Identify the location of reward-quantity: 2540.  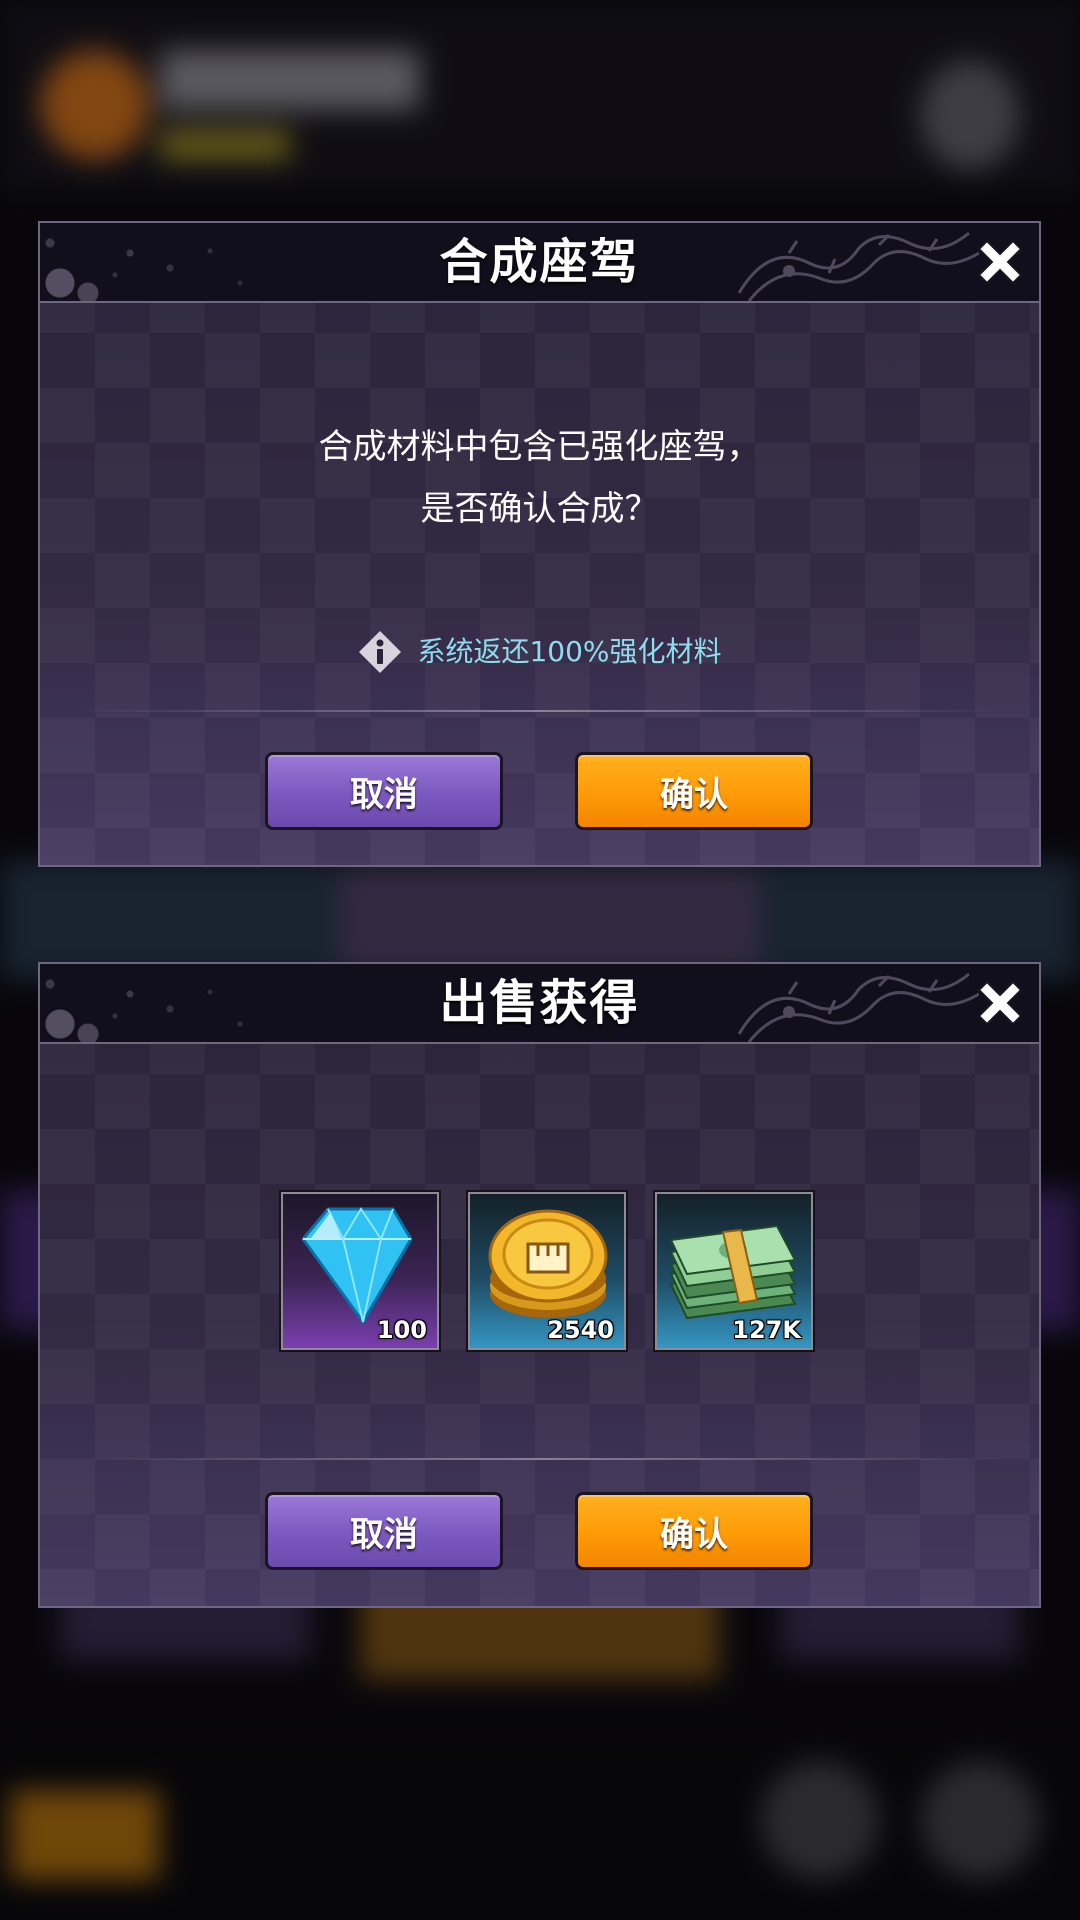
(580, 1330).